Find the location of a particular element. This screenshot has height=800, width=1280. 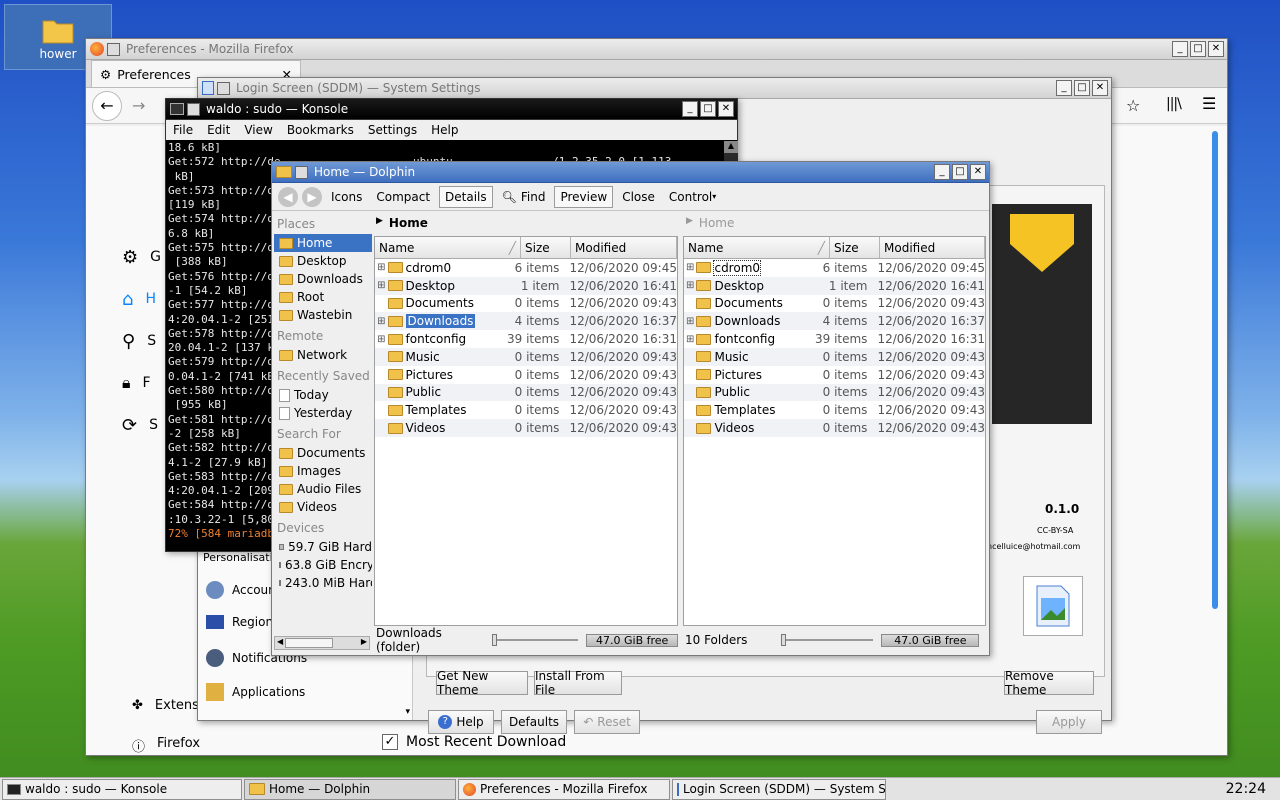

places-item-videos: Videos is located at coordinates (323, 507).